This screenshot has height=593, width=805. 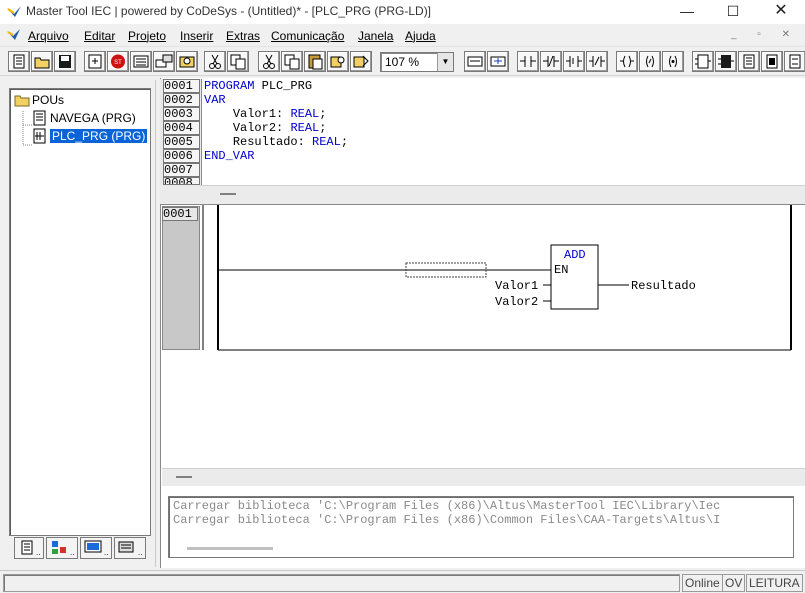 What do you see at coordinates (181, 195) in the screenshot?
I see `splitter-left` at bounding box center [181, 195].